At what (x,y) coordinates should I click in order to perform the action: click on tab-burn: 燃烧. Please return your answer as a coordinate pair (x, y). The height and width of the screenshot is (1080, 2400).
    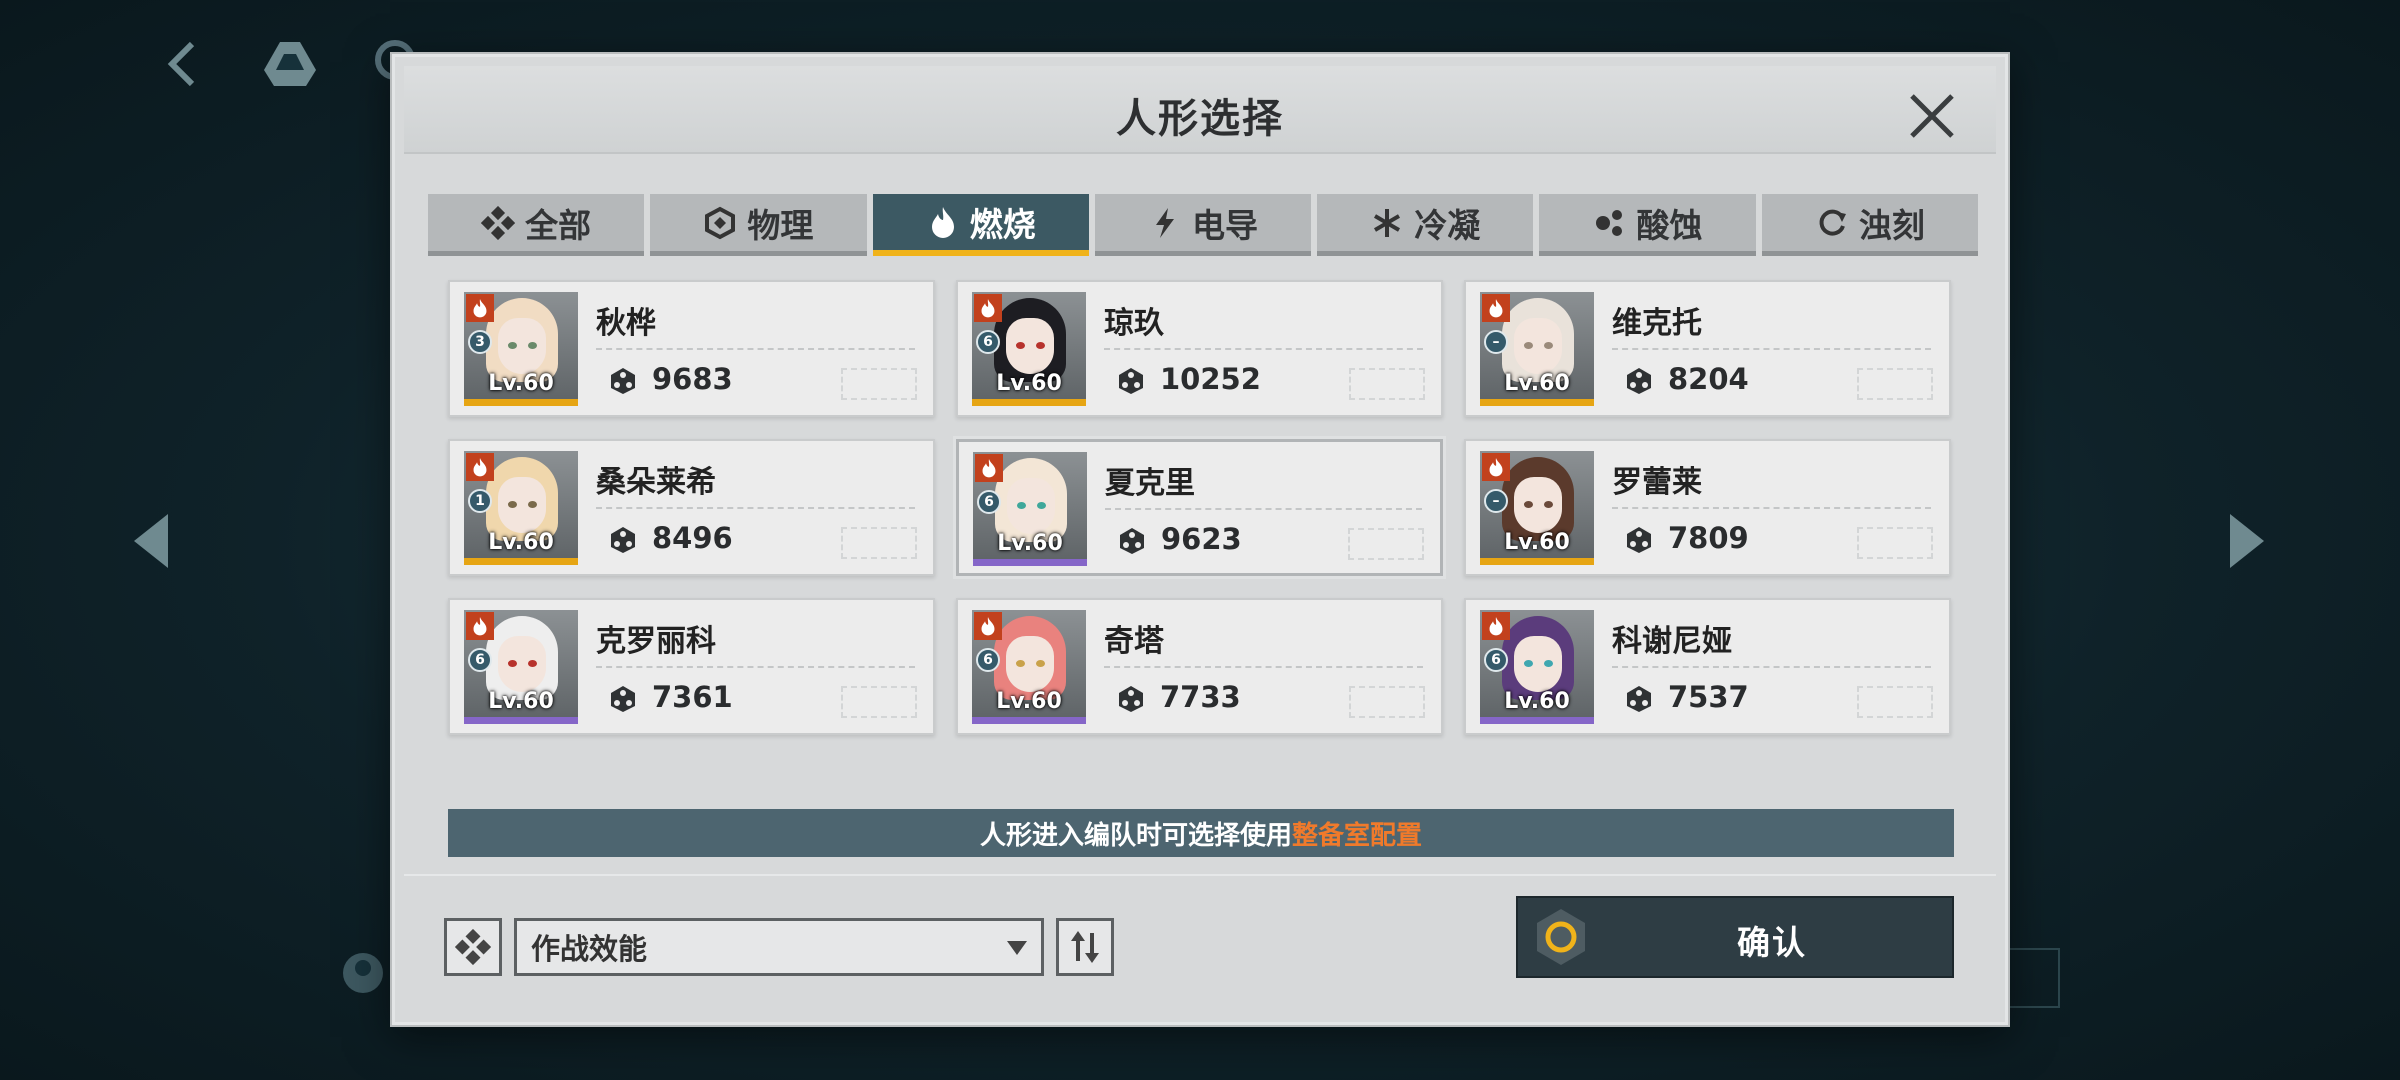
    Looking at the image, I should click on (980, 225).